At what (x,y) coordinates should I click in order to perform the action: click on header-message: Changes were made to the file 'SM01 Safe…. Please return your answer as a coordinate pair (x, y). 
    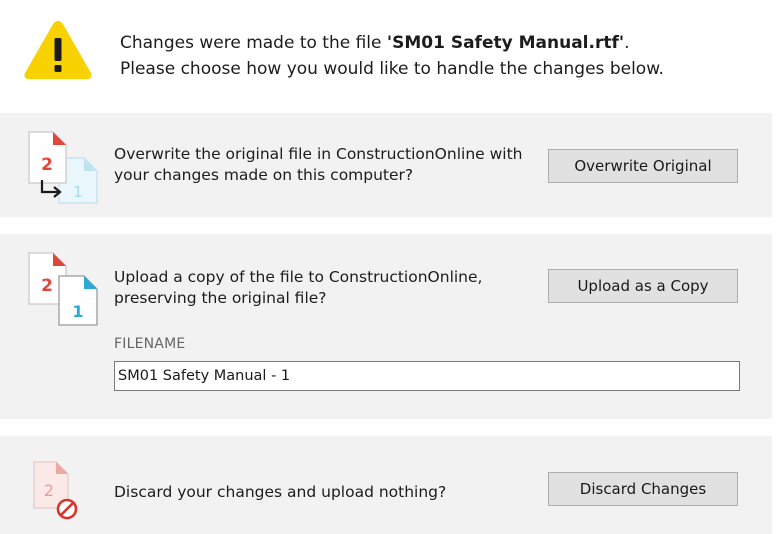
    Looking at the image, I should click on (392, 56).